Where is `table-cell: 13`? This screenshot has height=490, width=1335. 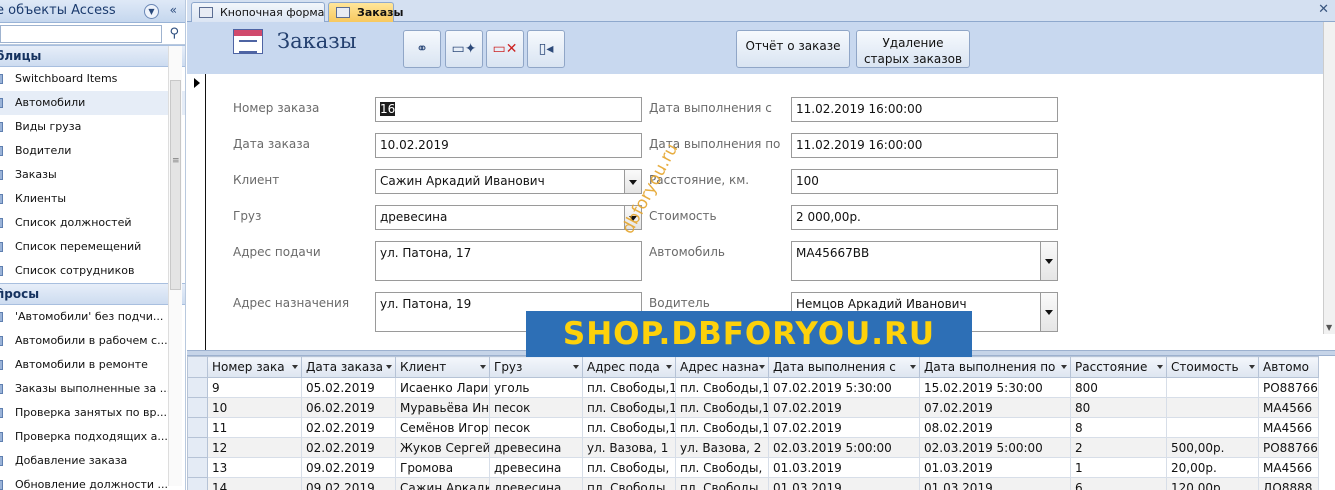 table-cell: 13 is located at coordinates (254, 467).